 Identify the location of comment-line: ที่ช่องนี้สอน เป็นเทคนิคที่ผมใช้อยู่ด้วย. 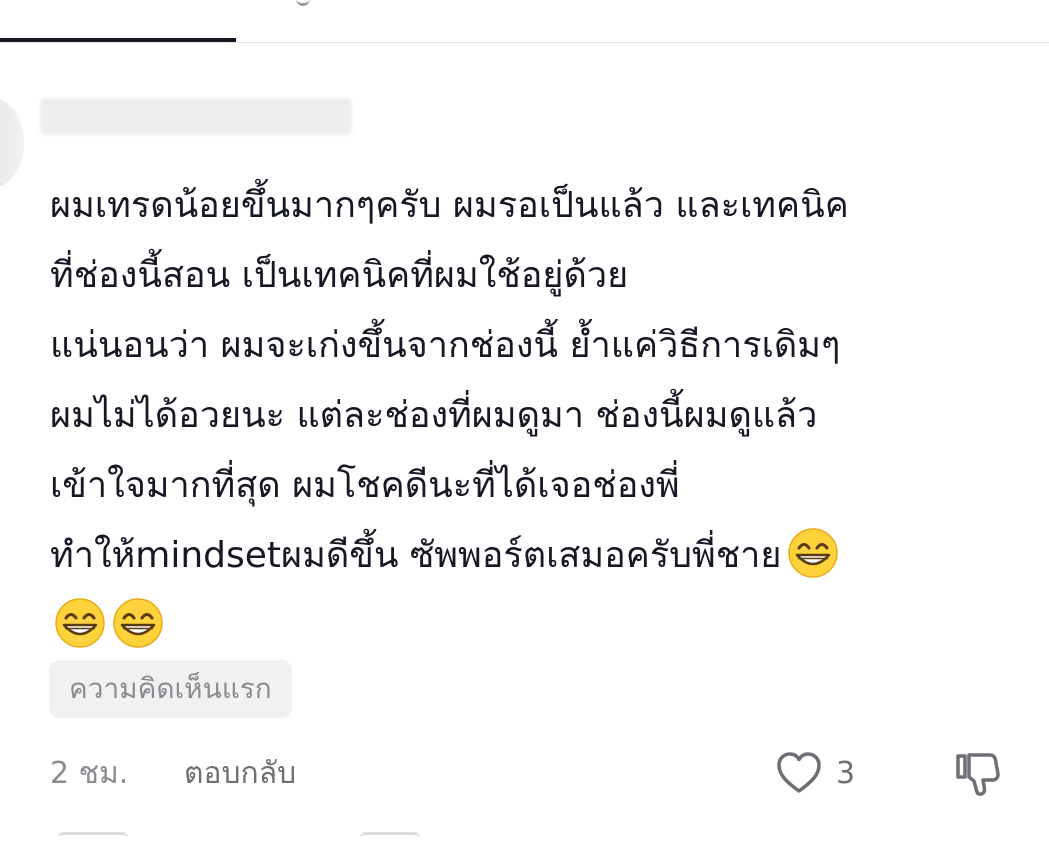
(339, 275).